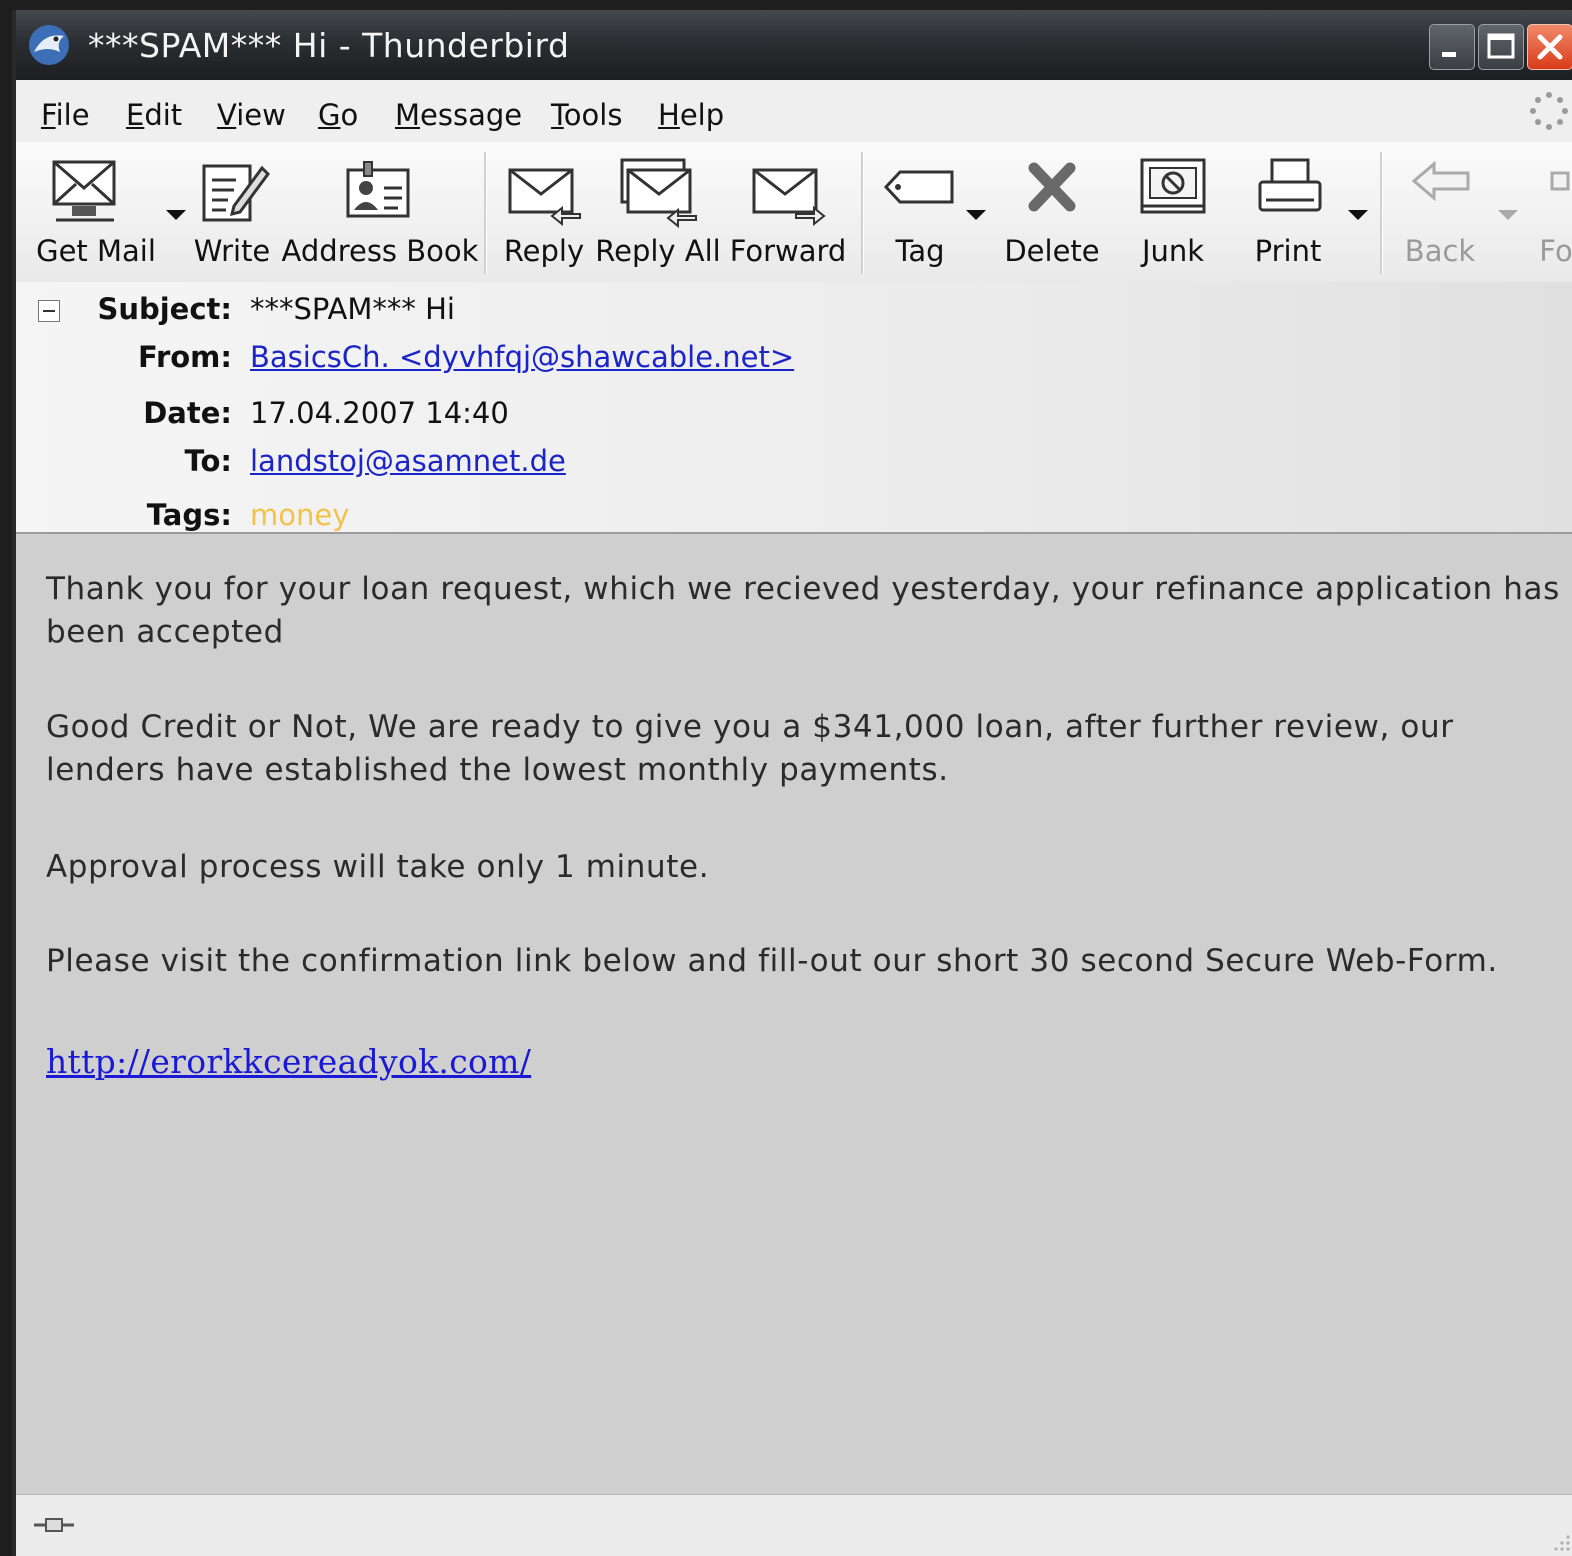  What do you see at coordinates (794, 1525) in the screenshot?
I see `status-bar` at bounding box center [794, 1525].